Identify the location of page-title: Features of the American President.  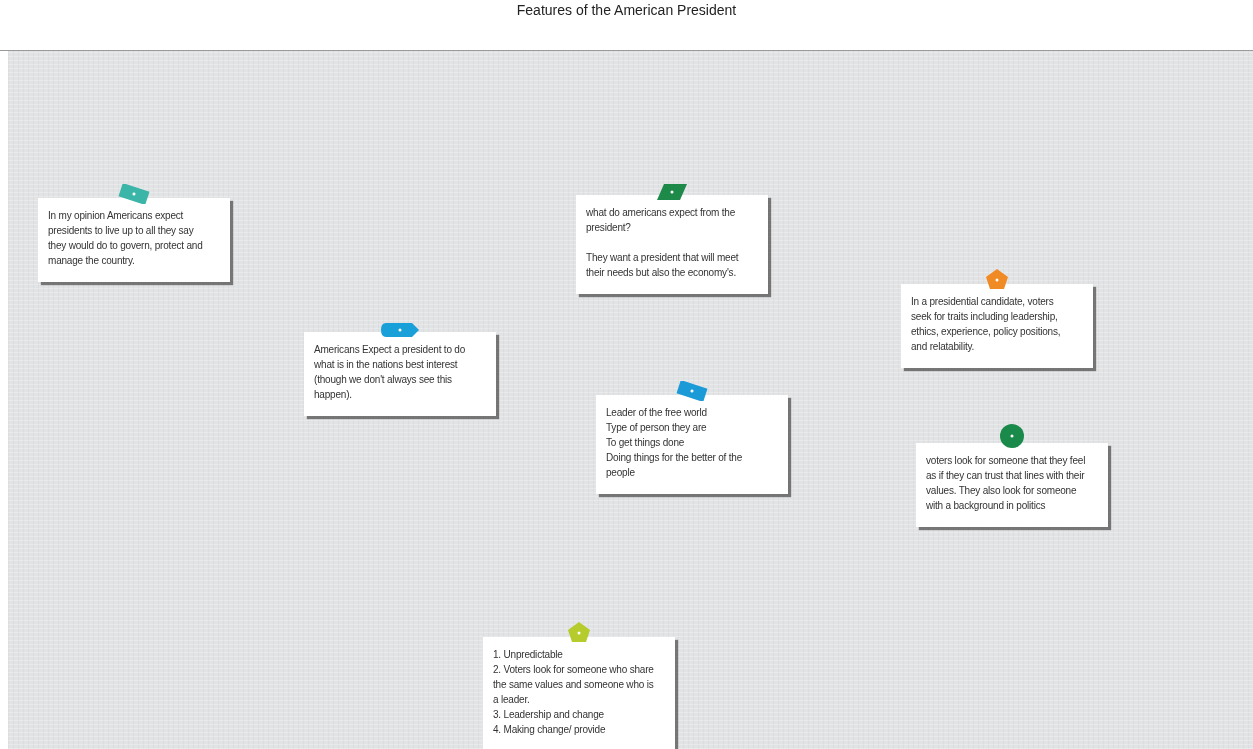
(626, 10).